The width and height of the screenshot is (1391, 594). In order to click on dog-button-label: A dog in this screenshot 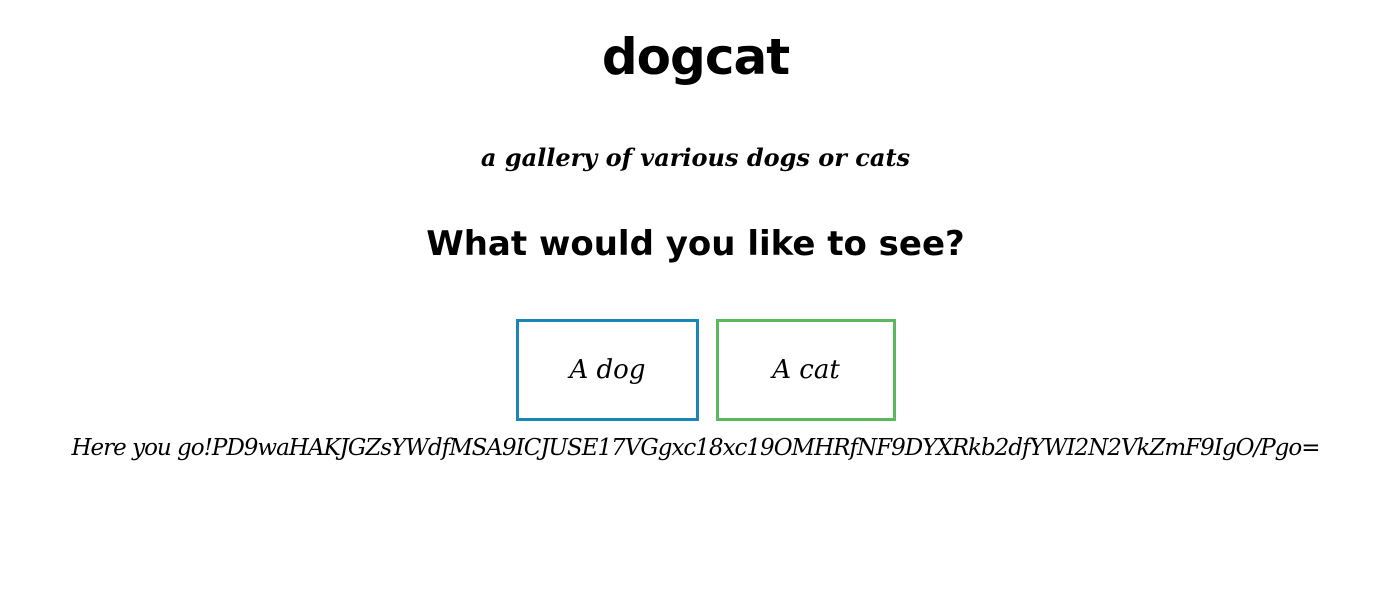, I will do `click(607, 370)`.